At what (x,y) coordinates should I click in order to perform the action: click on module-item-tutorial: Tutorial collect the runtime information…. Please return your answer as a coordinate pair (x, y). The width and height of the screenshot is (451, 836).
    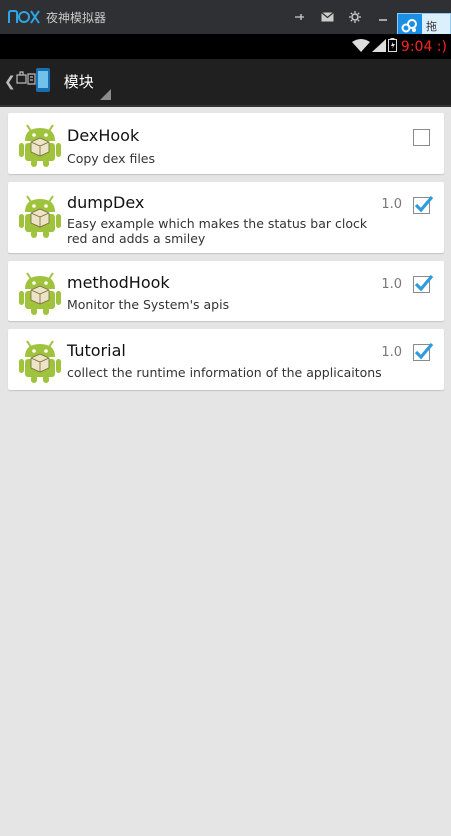
    Looking at the image, I should click on (226, 359).